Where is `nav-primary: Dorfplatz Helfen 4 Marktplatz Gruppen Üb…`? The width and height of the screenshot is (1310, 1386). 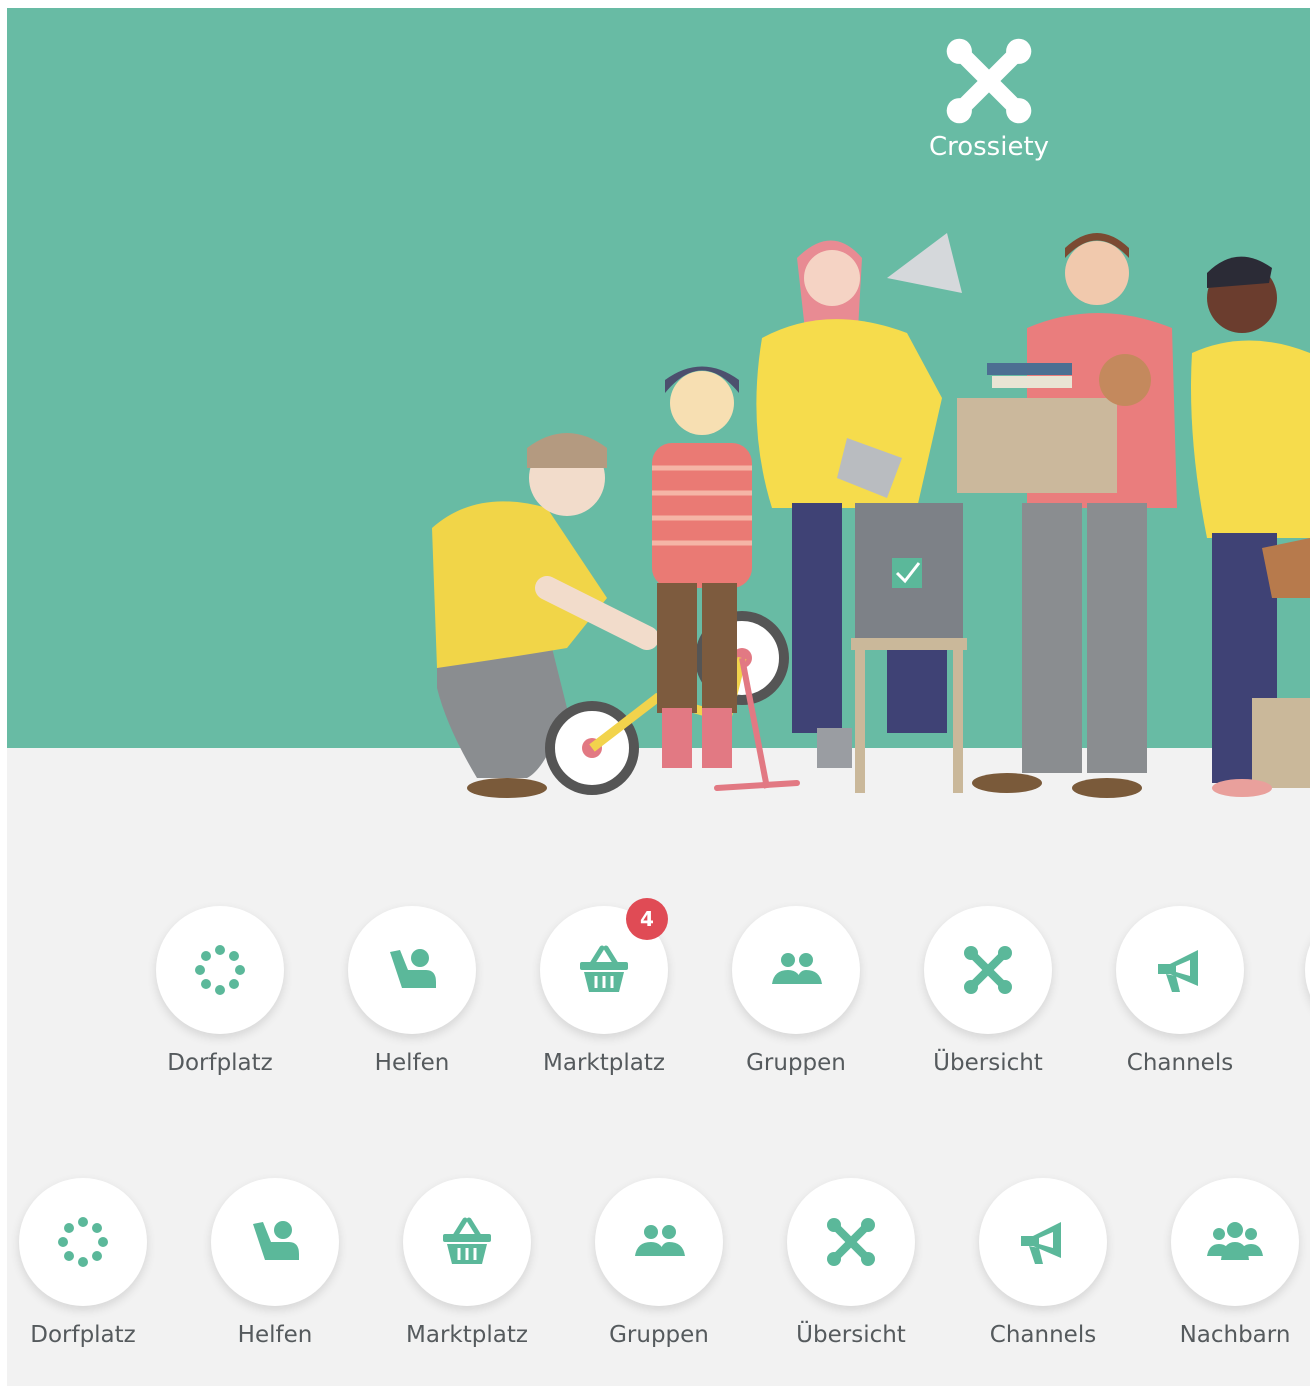 nav-primary: Dorfplatz Helfen 4 Marktplatz Gruppen Üb… is located at coordinates (658, 997).